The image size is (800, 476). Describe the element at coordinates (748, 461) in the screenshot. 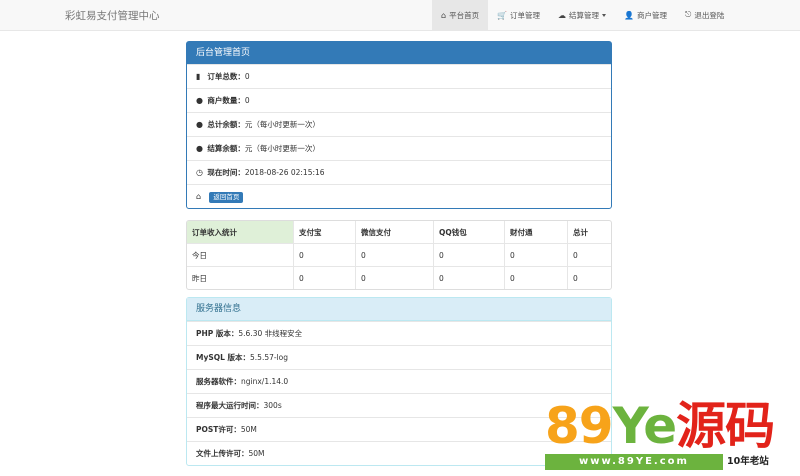

I see `watermark-tagline: 10年老站` at that location.